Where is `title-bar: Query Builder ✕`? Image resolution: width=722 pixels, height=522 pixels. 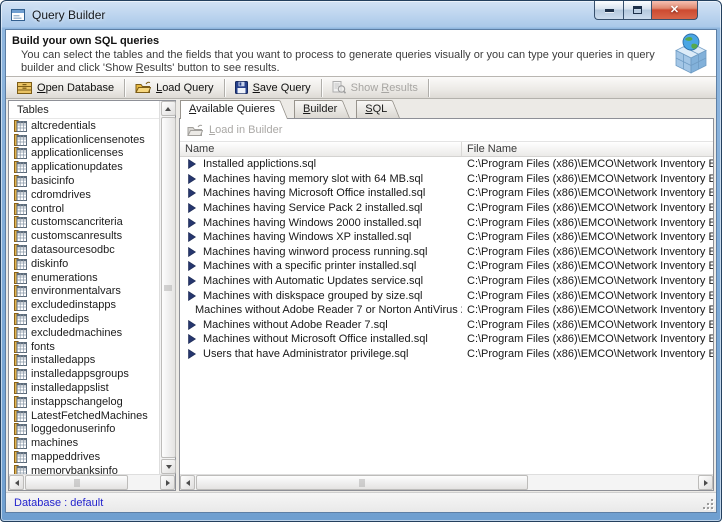
title-bar: Query Builder ✕ is located at coordinates (361, 15).